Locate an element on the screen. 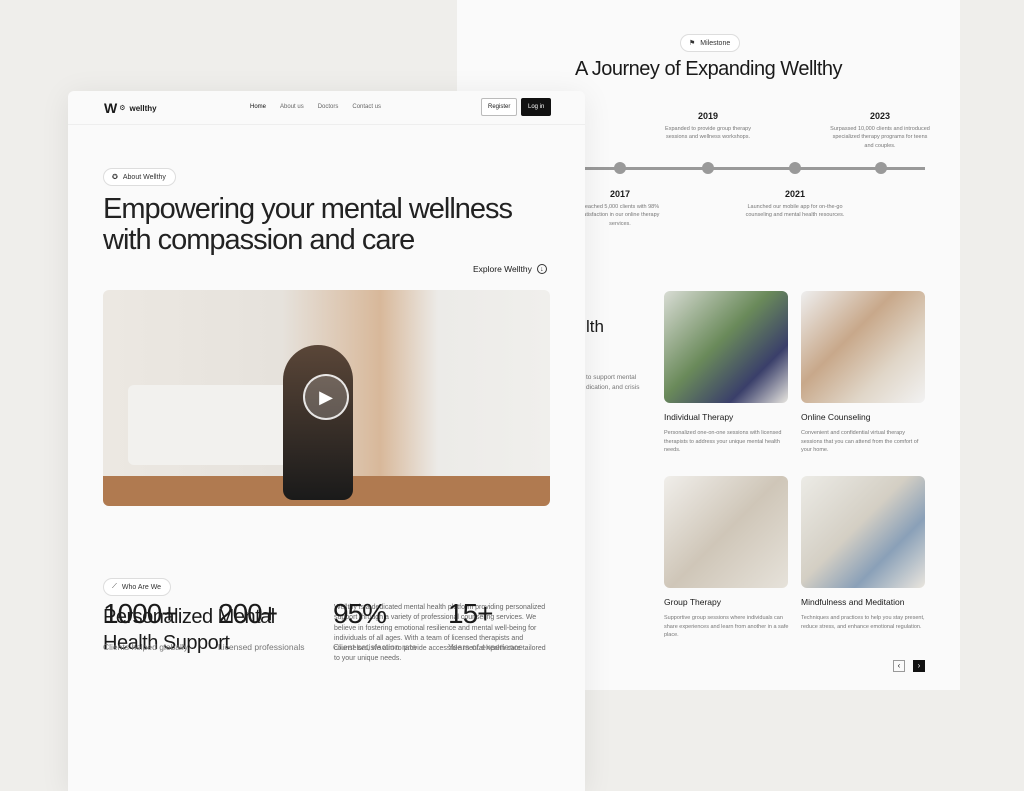 The height and width of the screenshot is (791, 1024). explore-label: Explore Wellthy is located at coordinates (502, 269).